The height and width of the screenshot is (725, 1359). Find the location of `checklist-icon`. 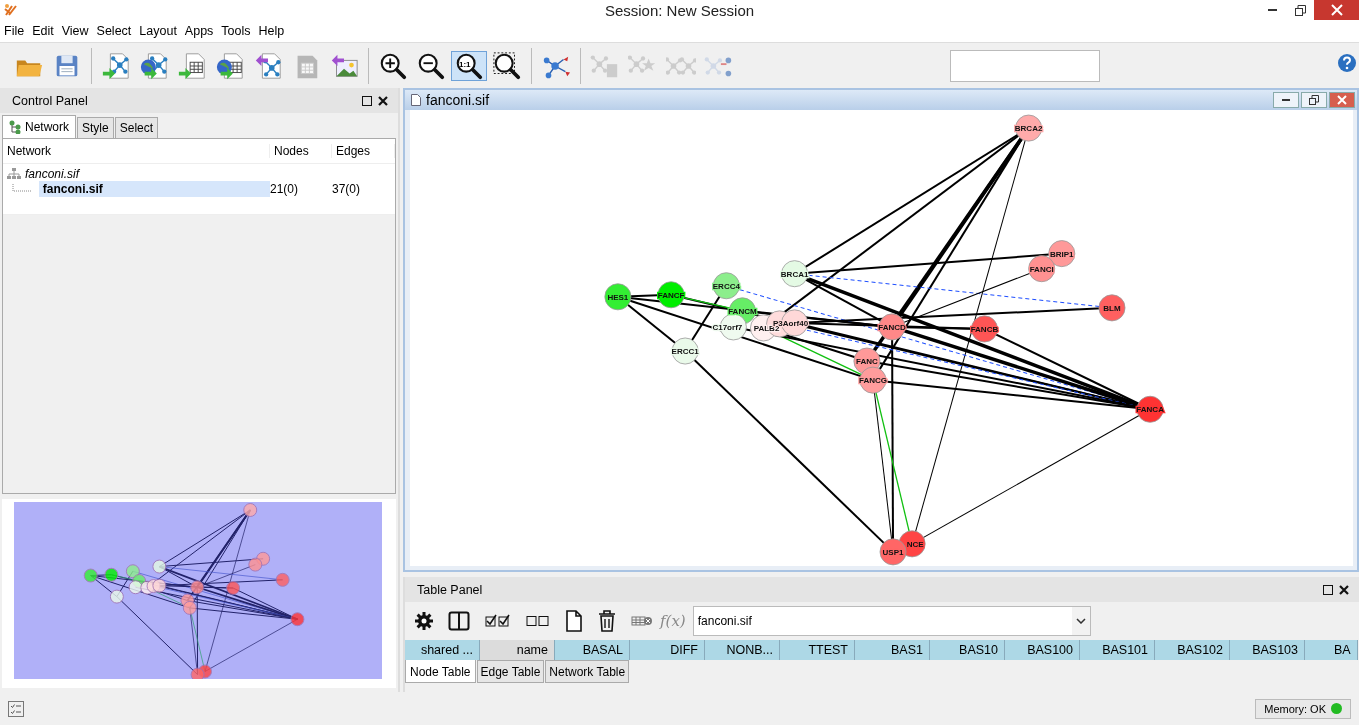

checklist-icon is located at coordinates (16, 708).